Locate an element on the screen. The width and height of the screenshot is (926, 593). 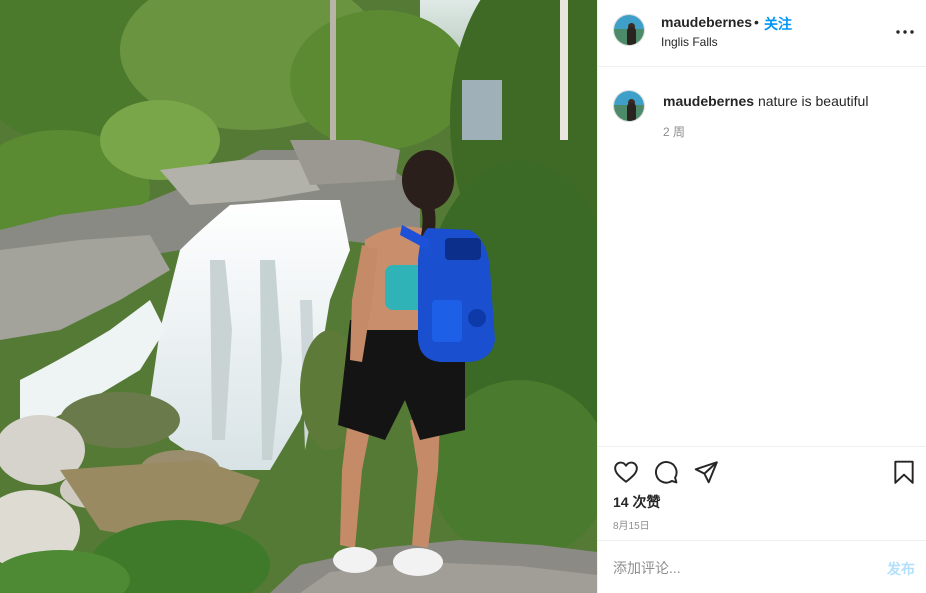
caption-timestamp: 2 周 is located at coordinates (674, 131).